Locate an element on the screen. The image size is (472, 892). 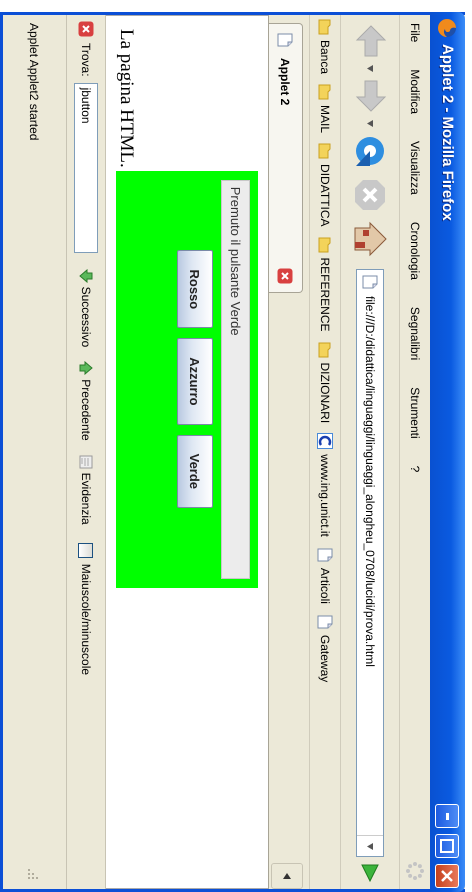
scroll-button is located at coordinates (287, 876).